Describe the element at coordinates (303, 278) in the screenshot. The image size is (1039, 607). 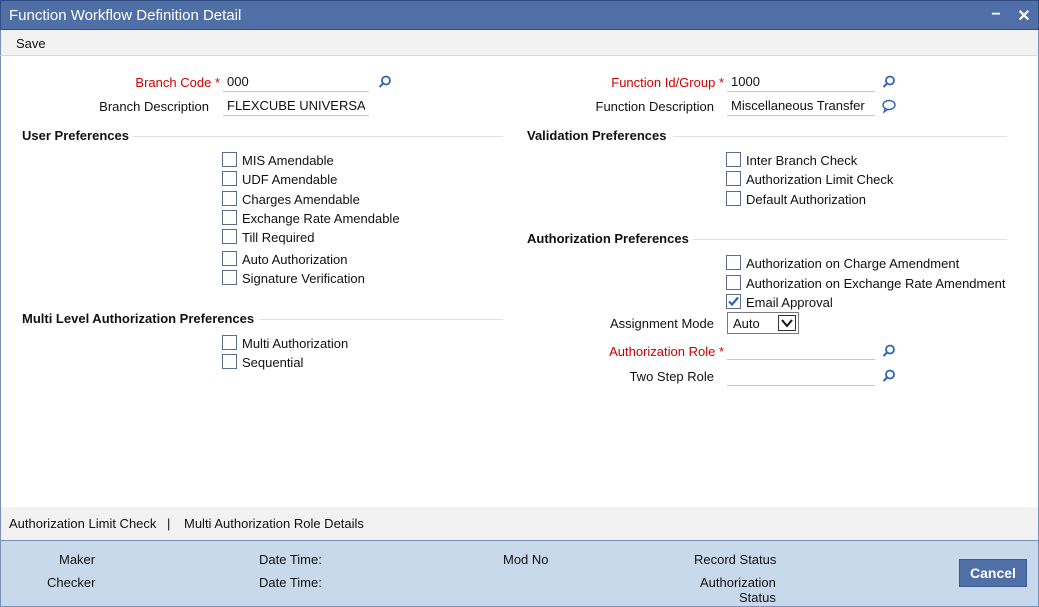
I see `signature-verification-label: Signature Verification` at that location.